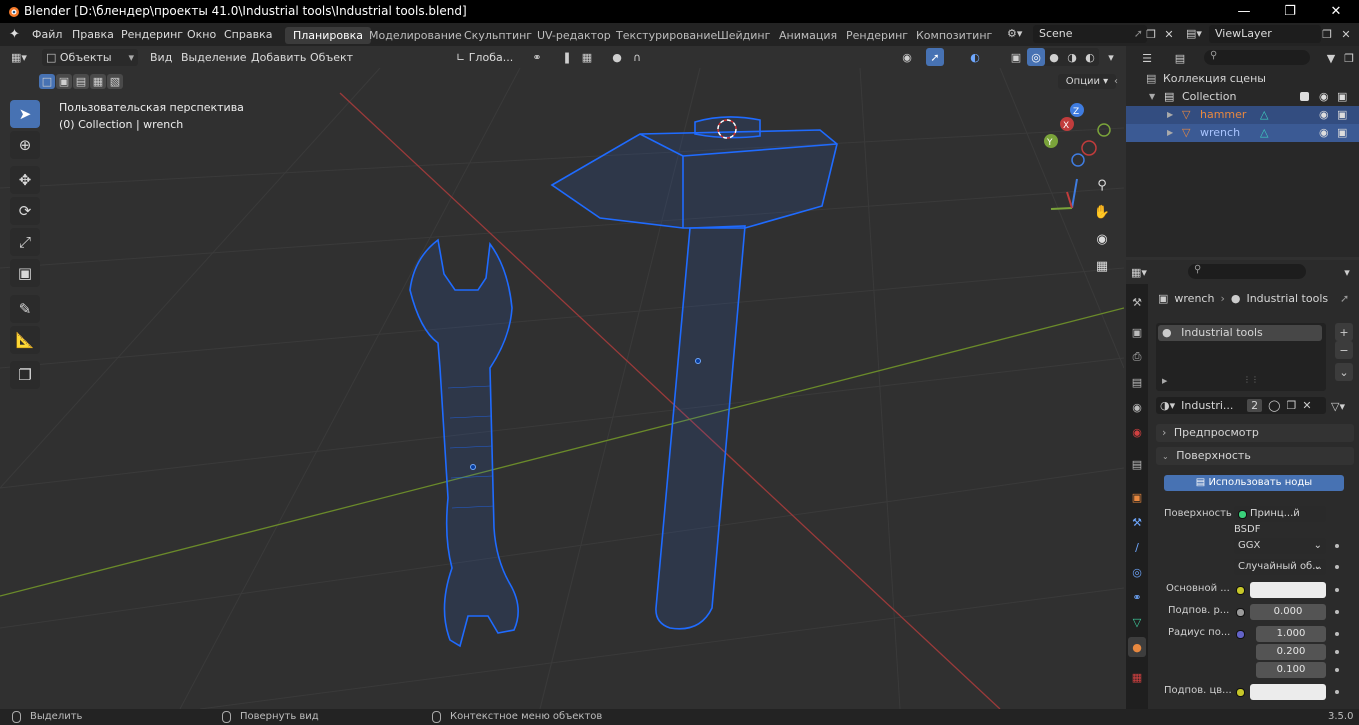 The image size is (1359, 725). What do you see at coordinates (1169, 34) in the screenshot?
I see `delete-scene-icon: ✕` at bounding box center [1169, 34].